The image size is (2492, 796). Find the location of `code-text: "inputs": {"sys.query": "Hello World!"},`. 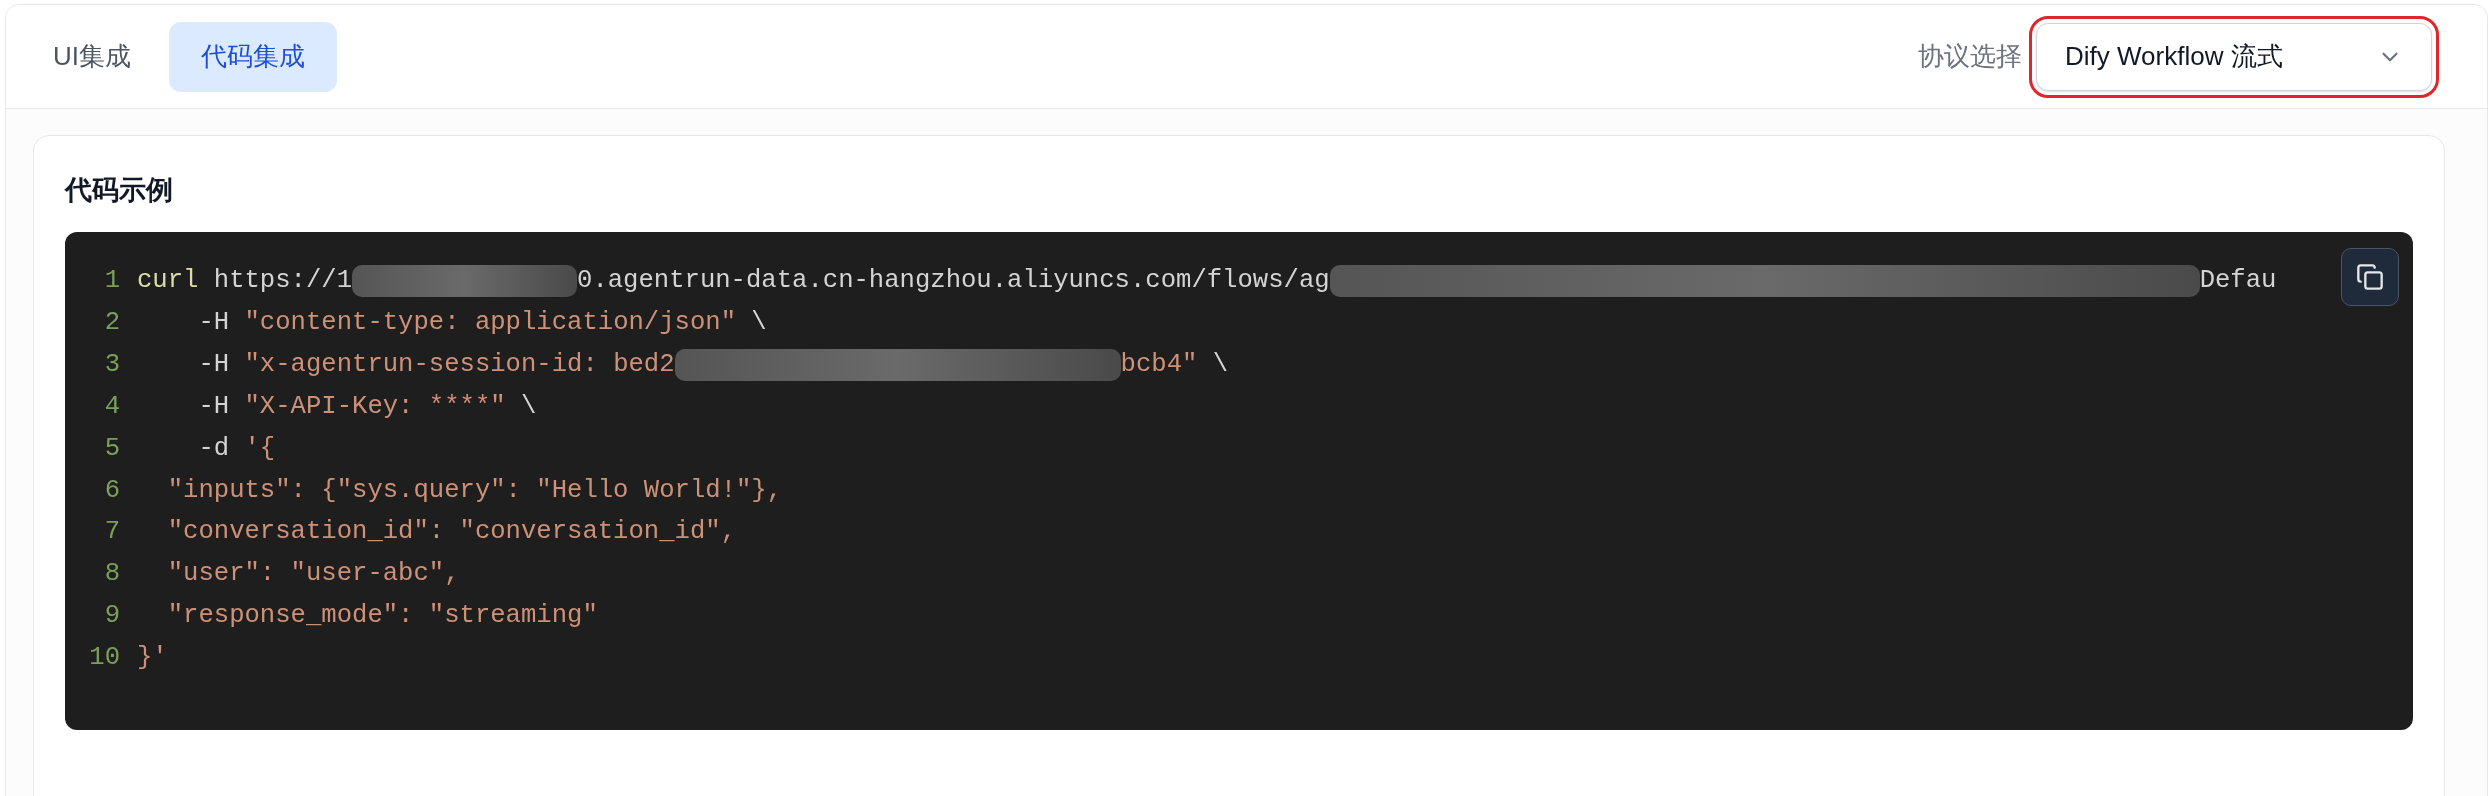

code-text: "inputs": {"sys.query": "Hello World!"}, is located at coordinates (474, 490).